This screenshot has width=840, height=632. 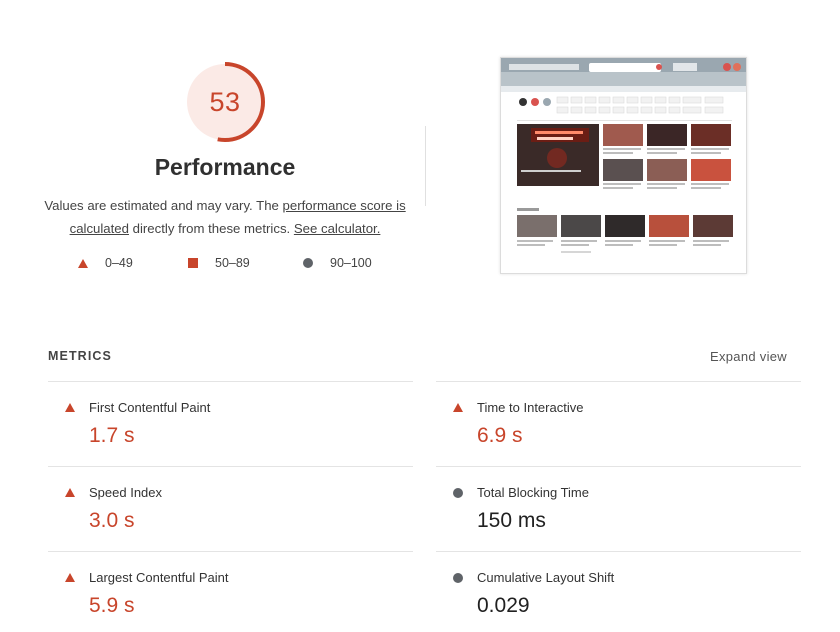 What do you see at coordinates (530, 407) in the screenshot?
I see `metric-label: Time to Interactive` at bounding box center [530, 407].